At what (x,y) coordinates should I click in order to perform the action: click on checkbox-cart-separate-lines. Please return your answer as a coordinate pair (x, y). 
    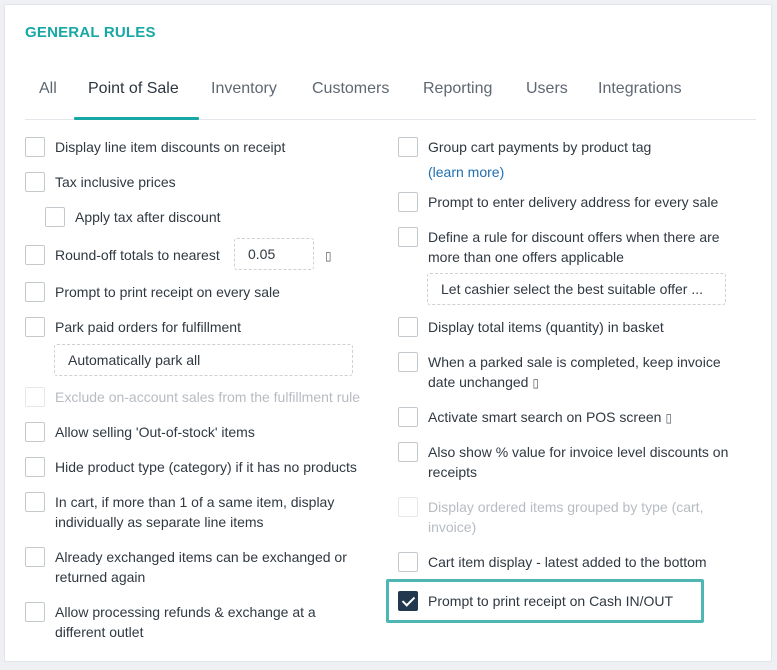
    Looking at the image, I should click on (35, 502).